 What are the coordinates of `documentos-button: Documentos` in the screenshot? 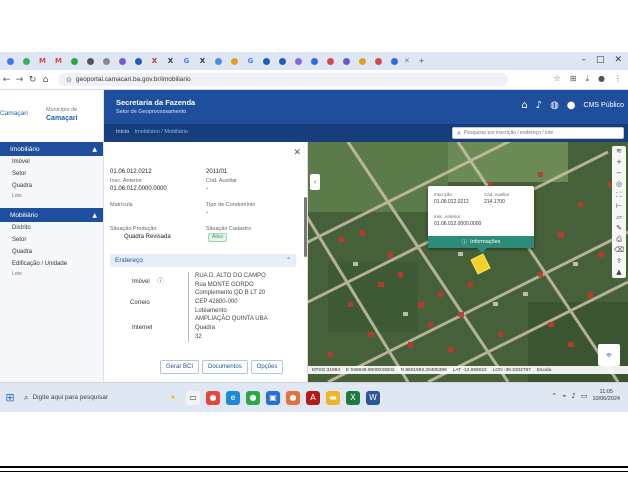 It's located at (225, 367).